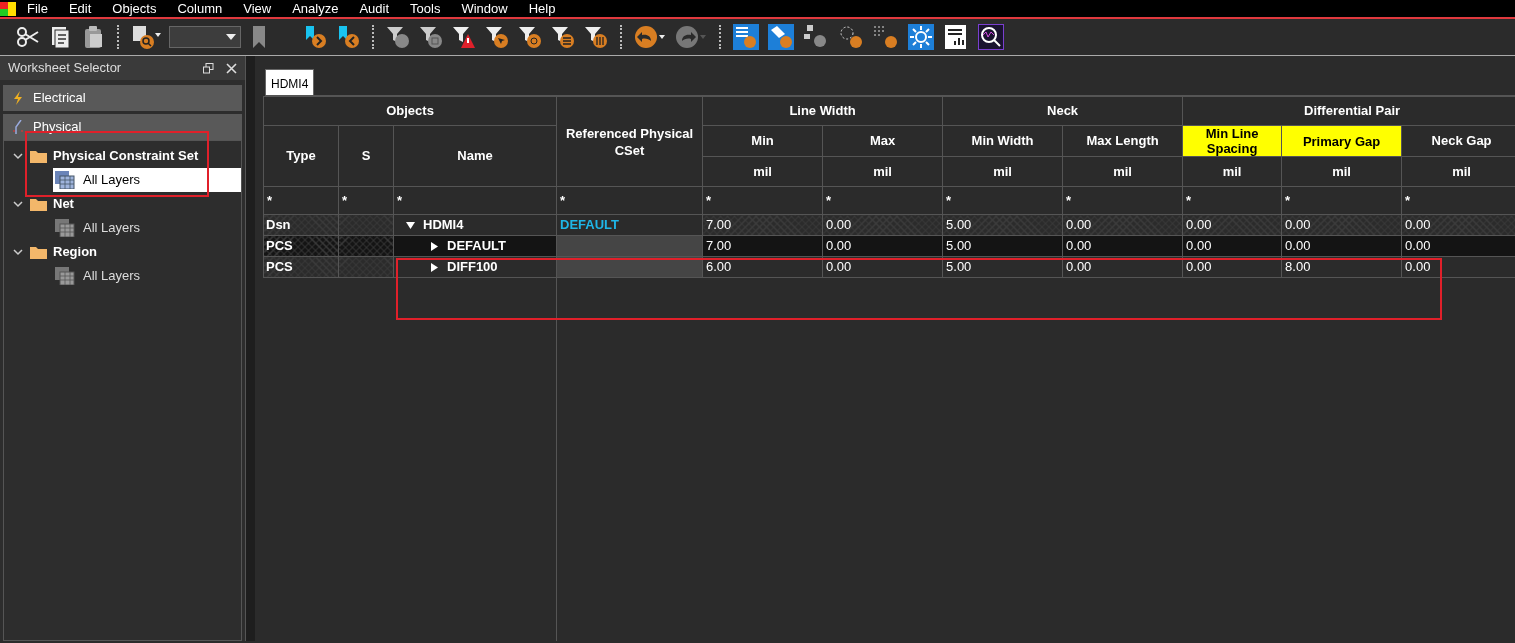 Image resolution: width=1515 pixels, height=643 pixels. What do you see at coordinates (1002, 141) in the screenshot?
I see `column-header: Min Width` at bounding box center [1002, 141].